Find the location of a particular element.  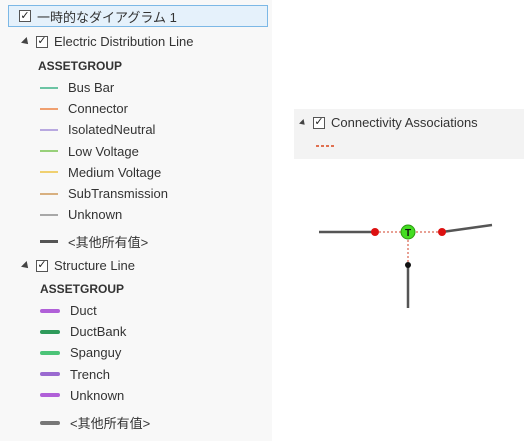

junction-label: T is located at coordinates (408, 233).